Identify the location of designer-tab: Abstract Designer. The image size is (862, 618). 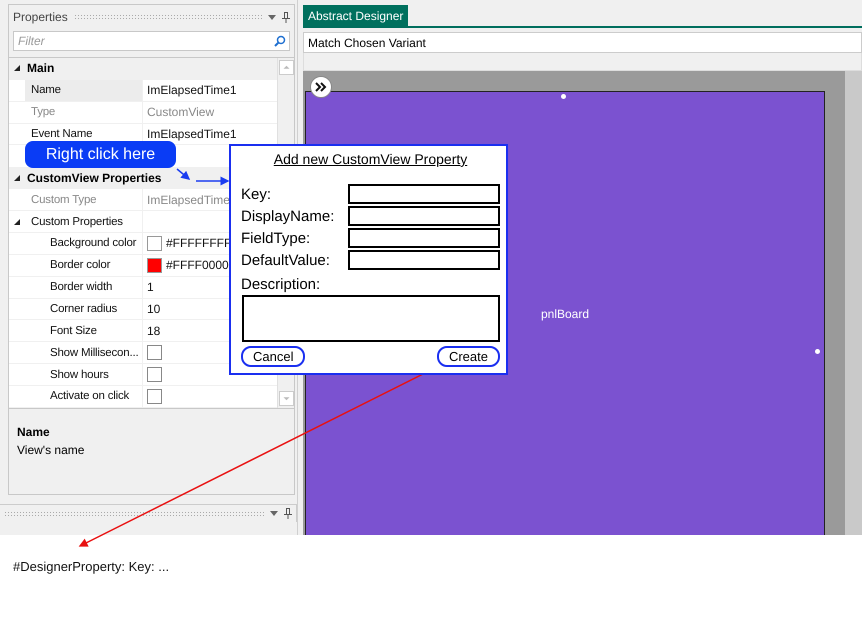
(355, 15).